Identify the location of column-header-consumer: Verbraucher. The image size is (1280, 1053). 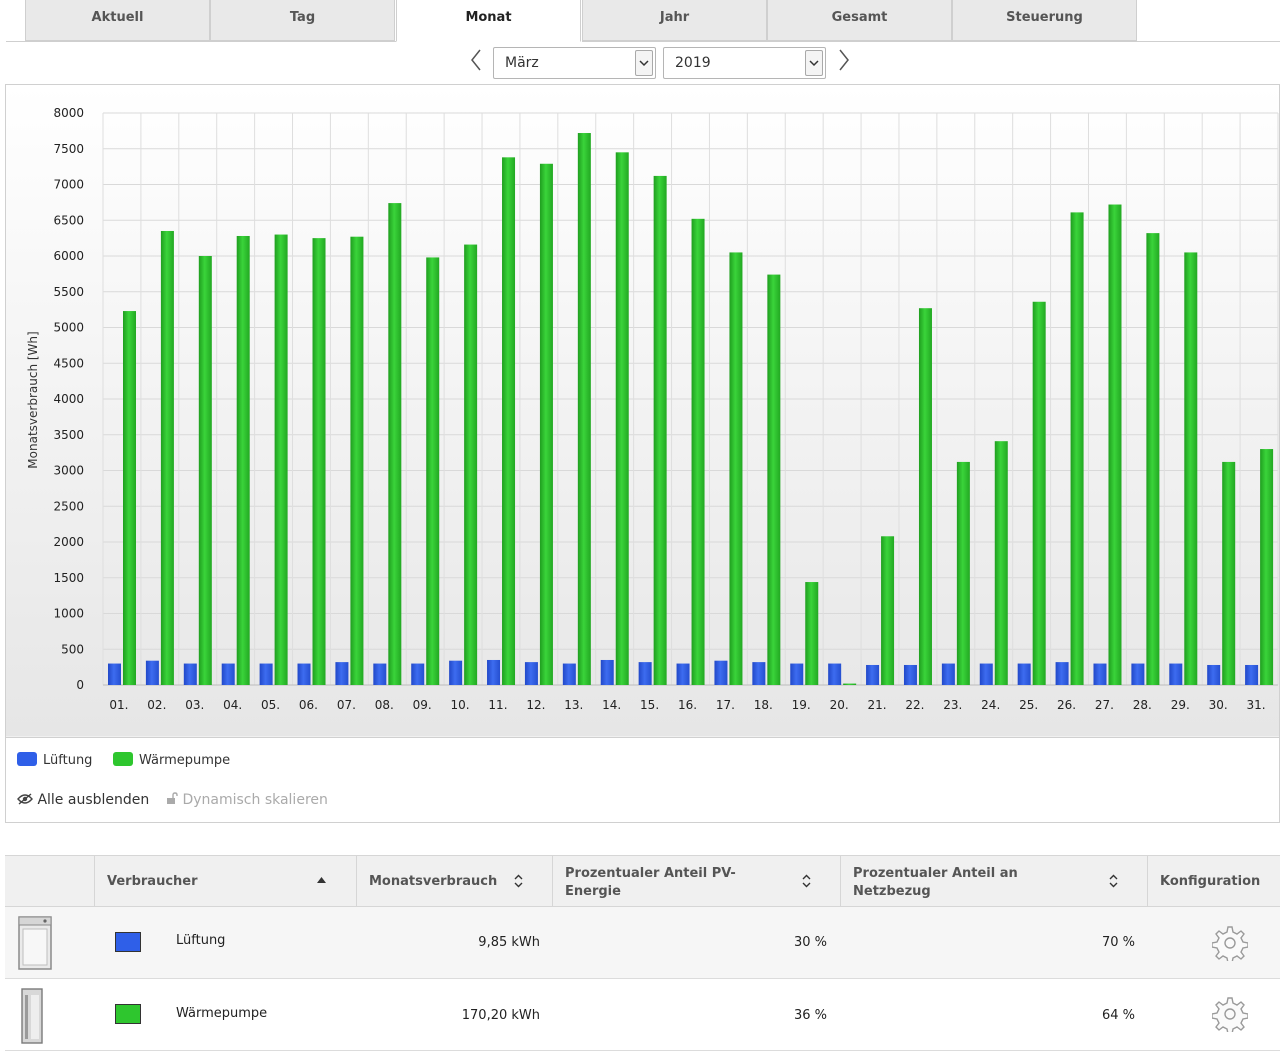
(225, 881).